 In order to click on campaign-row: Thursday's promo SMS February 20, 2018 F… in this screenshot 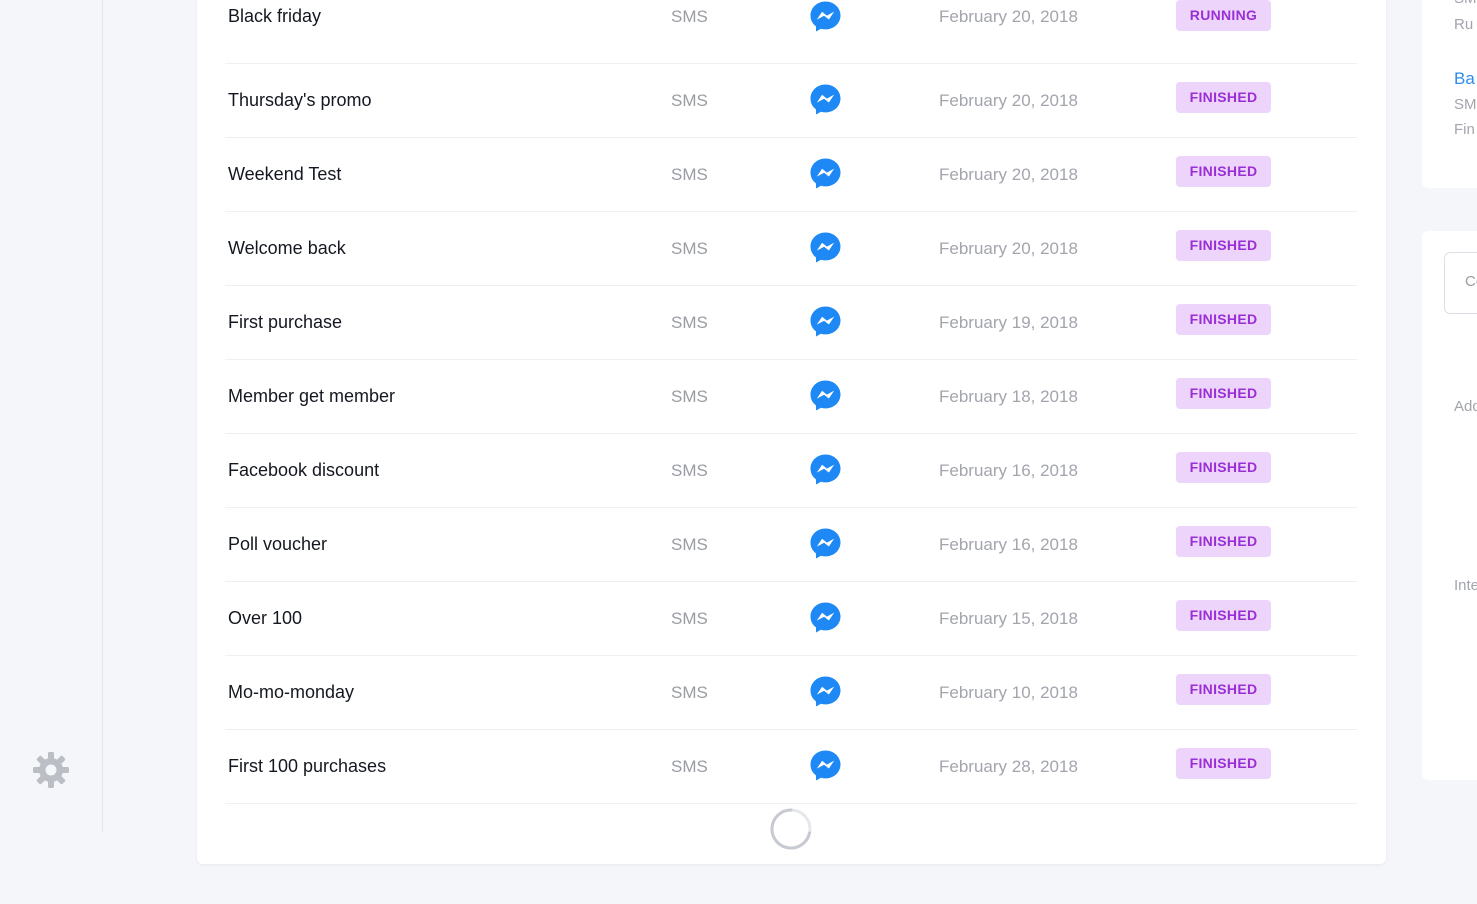, I will do `click(791, 101)`.